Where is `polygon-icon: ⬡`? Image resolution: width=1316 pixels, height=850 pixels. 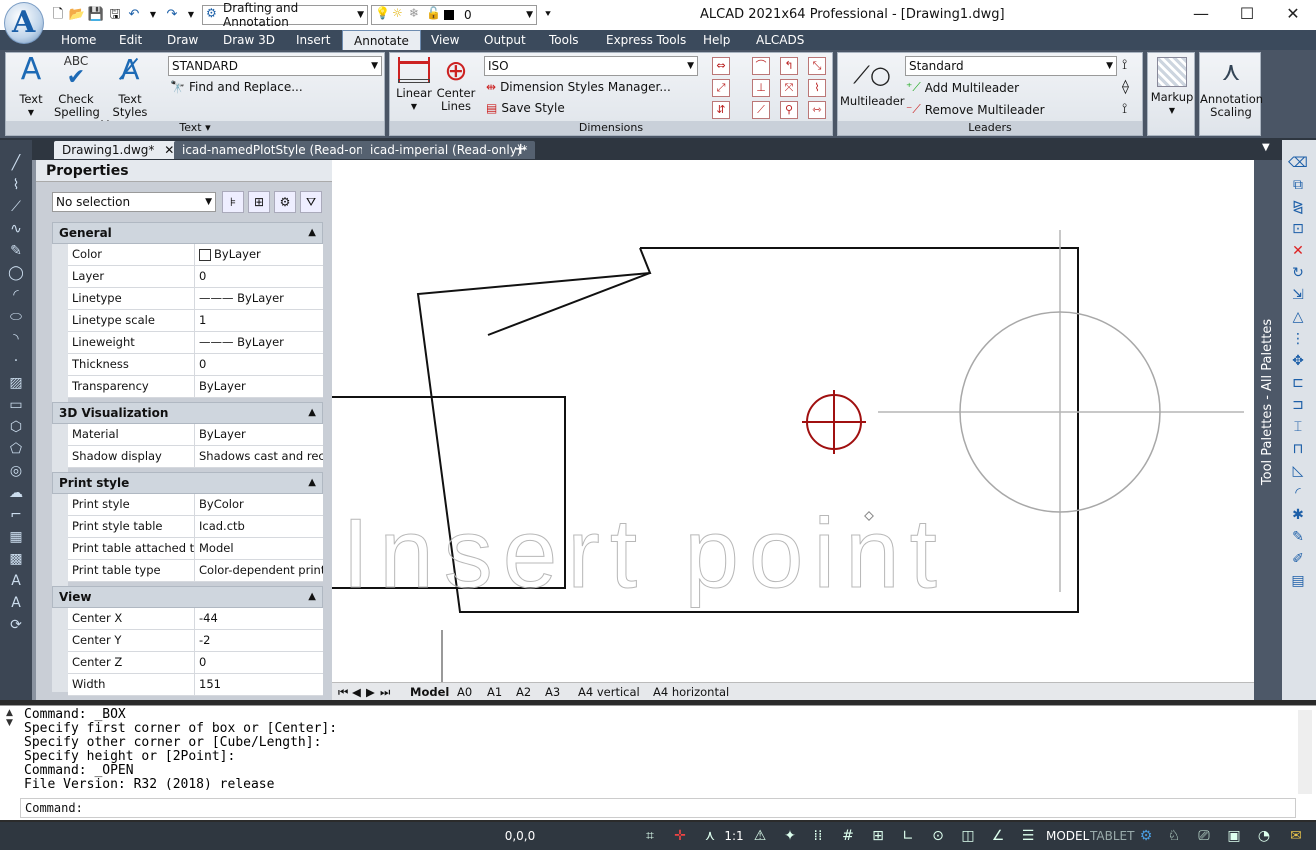
polygon-icon: ⬡ is located at coordinates (16, 427).